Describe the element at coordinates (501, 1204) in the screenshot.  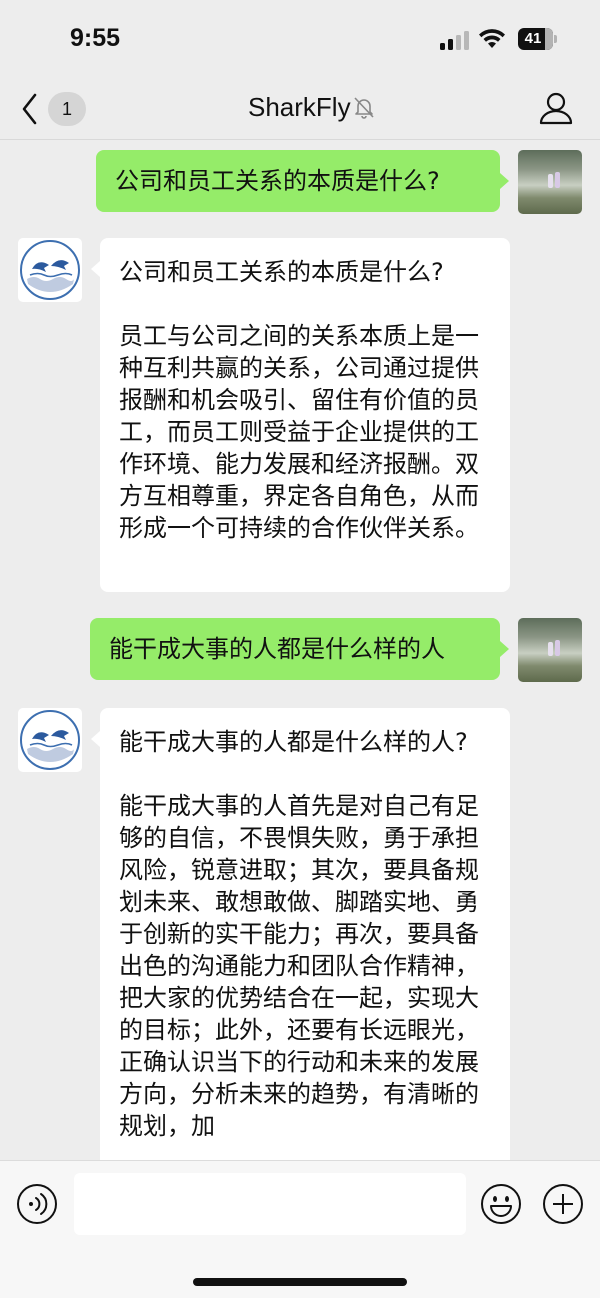
I see `emoji-icon` at that location.